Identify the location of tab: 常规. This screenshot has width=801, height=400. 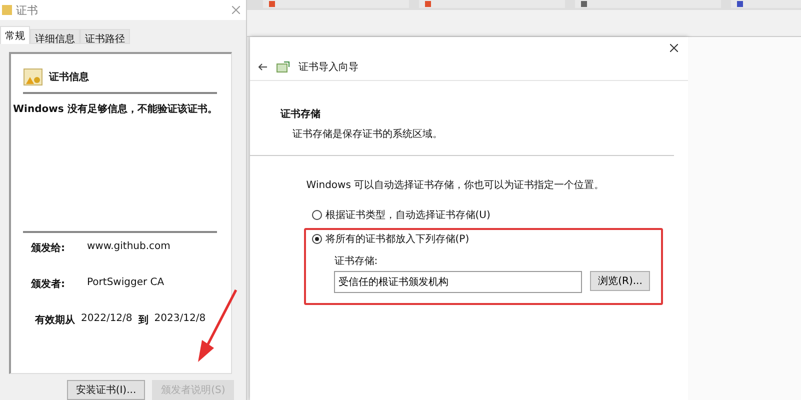
(15, 35).